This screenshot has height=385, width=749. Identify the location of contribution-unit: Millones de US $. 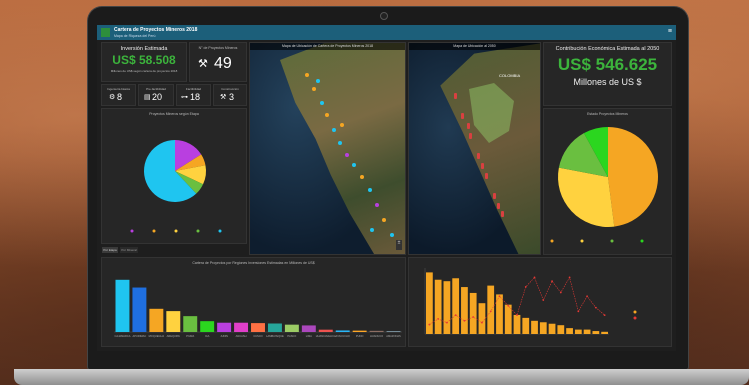
(607, 82).